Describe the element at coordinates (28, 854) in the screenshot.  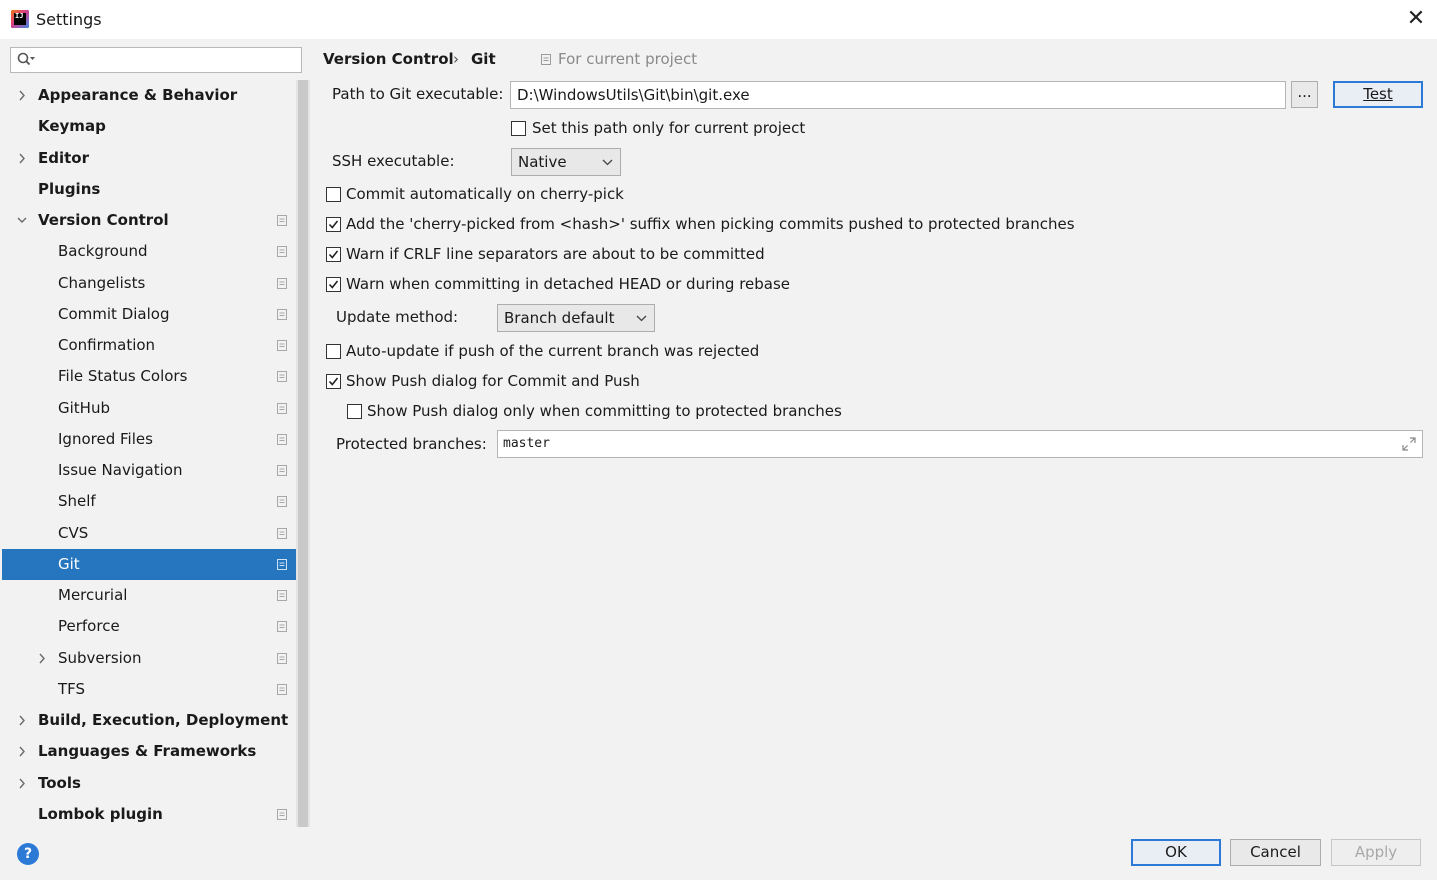
I see `help-icon: ?` at that location.